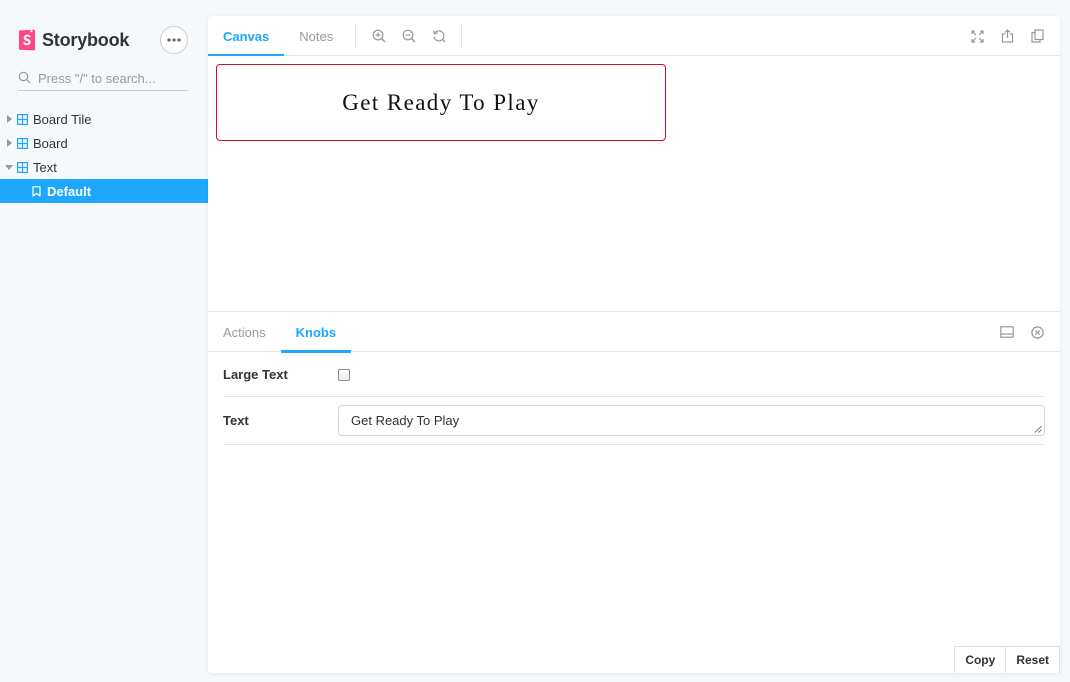 This screenshot has width=1070, height=682. I want to click on story-text: Get Ready To Play, so click(441, 102).